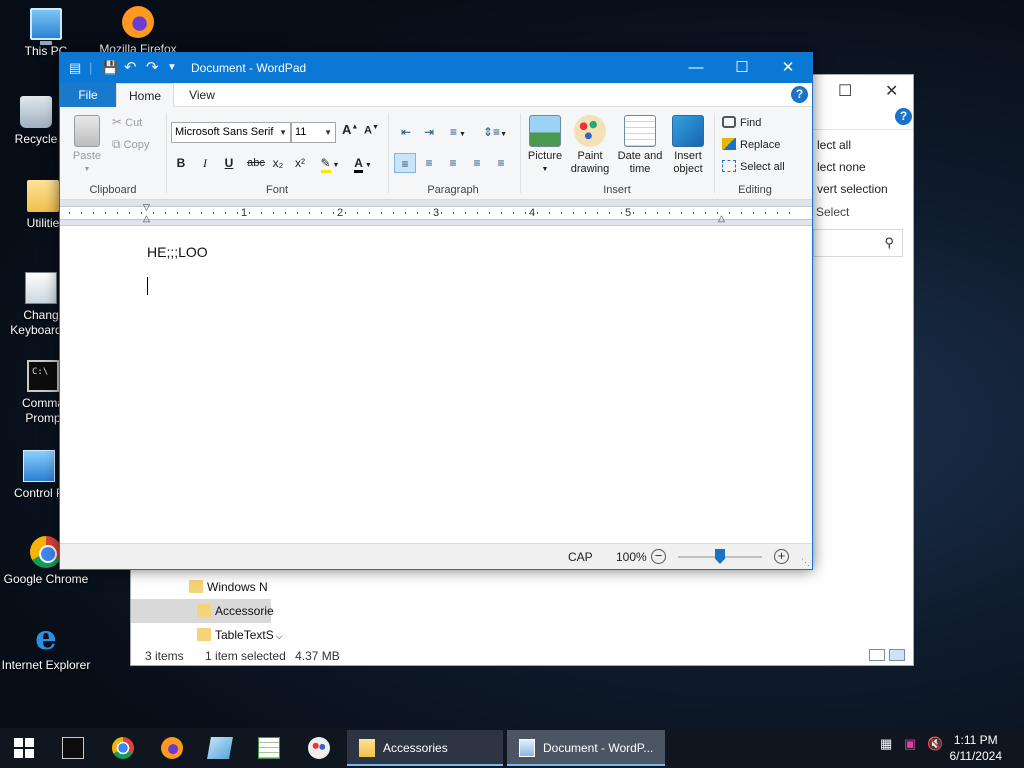 The image size is (1024, 768). What do you see at coordinates (205, 163) in the screenshot?
I see `italic-button: I` at bounding box center [205, 163].